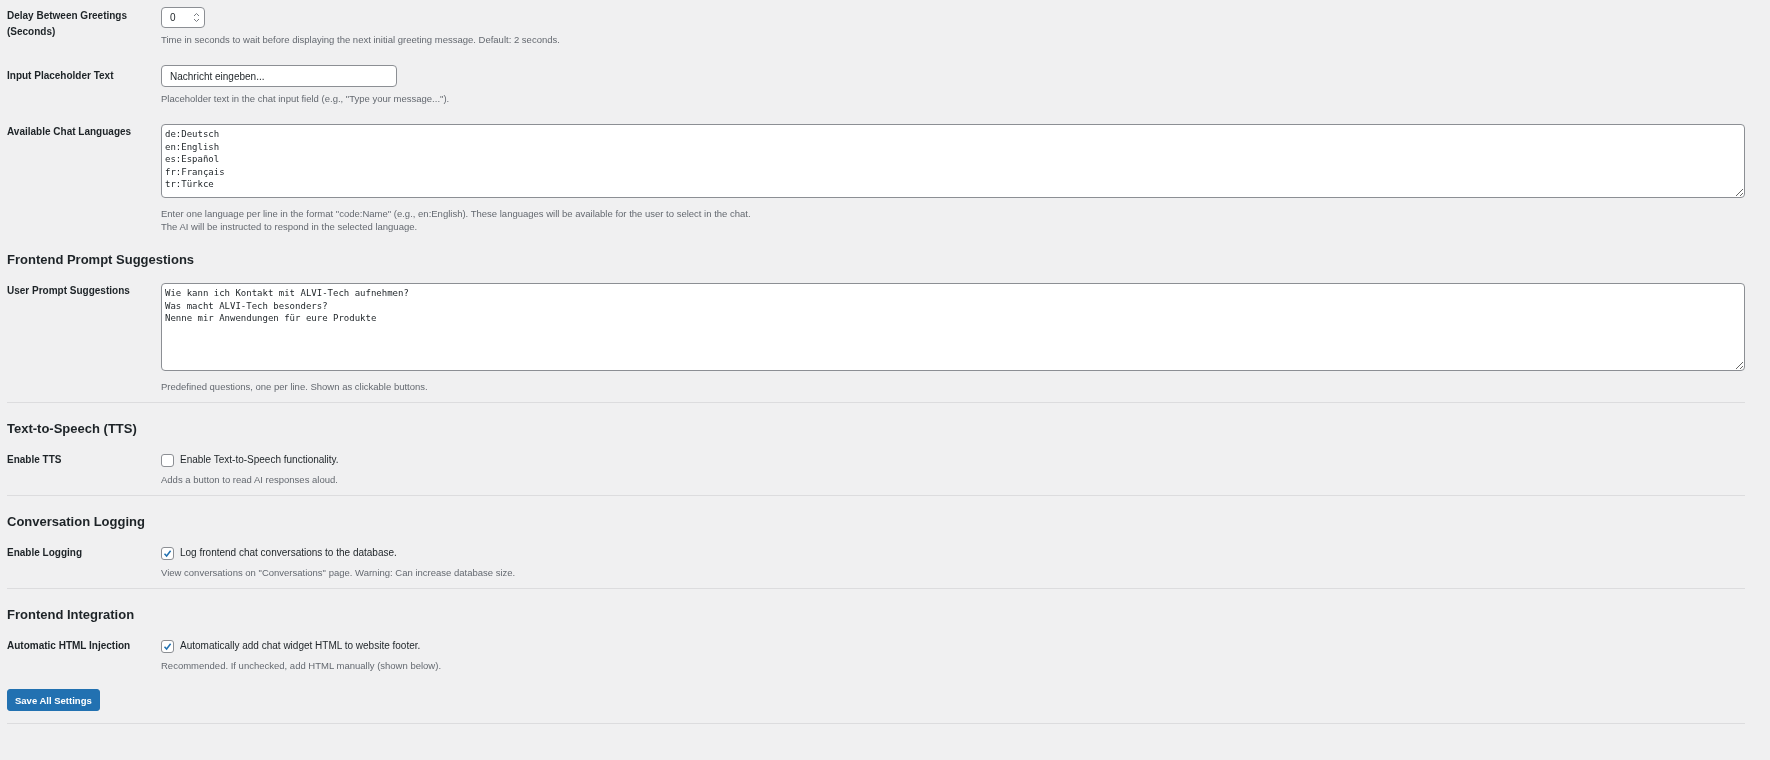 This screenshot has height=760, width=1770. I want to click on field-label: Enable Logging, so click(45, 553).